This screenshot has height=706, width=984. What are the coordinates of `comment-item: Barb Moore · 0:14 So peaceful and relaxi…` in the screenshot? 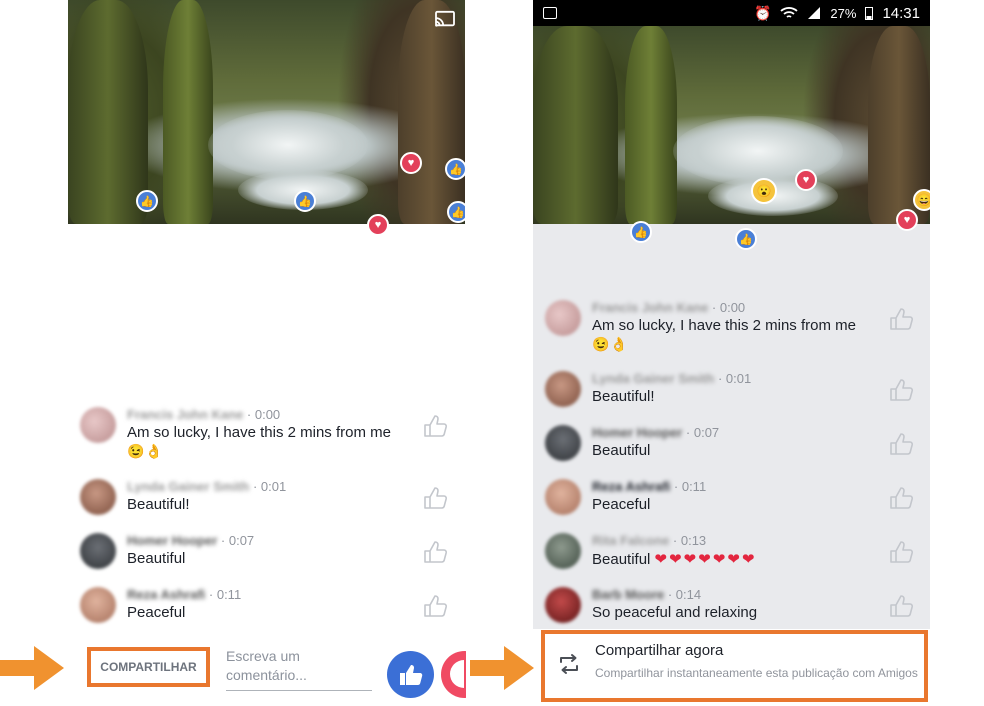 It's located at (651, 605).